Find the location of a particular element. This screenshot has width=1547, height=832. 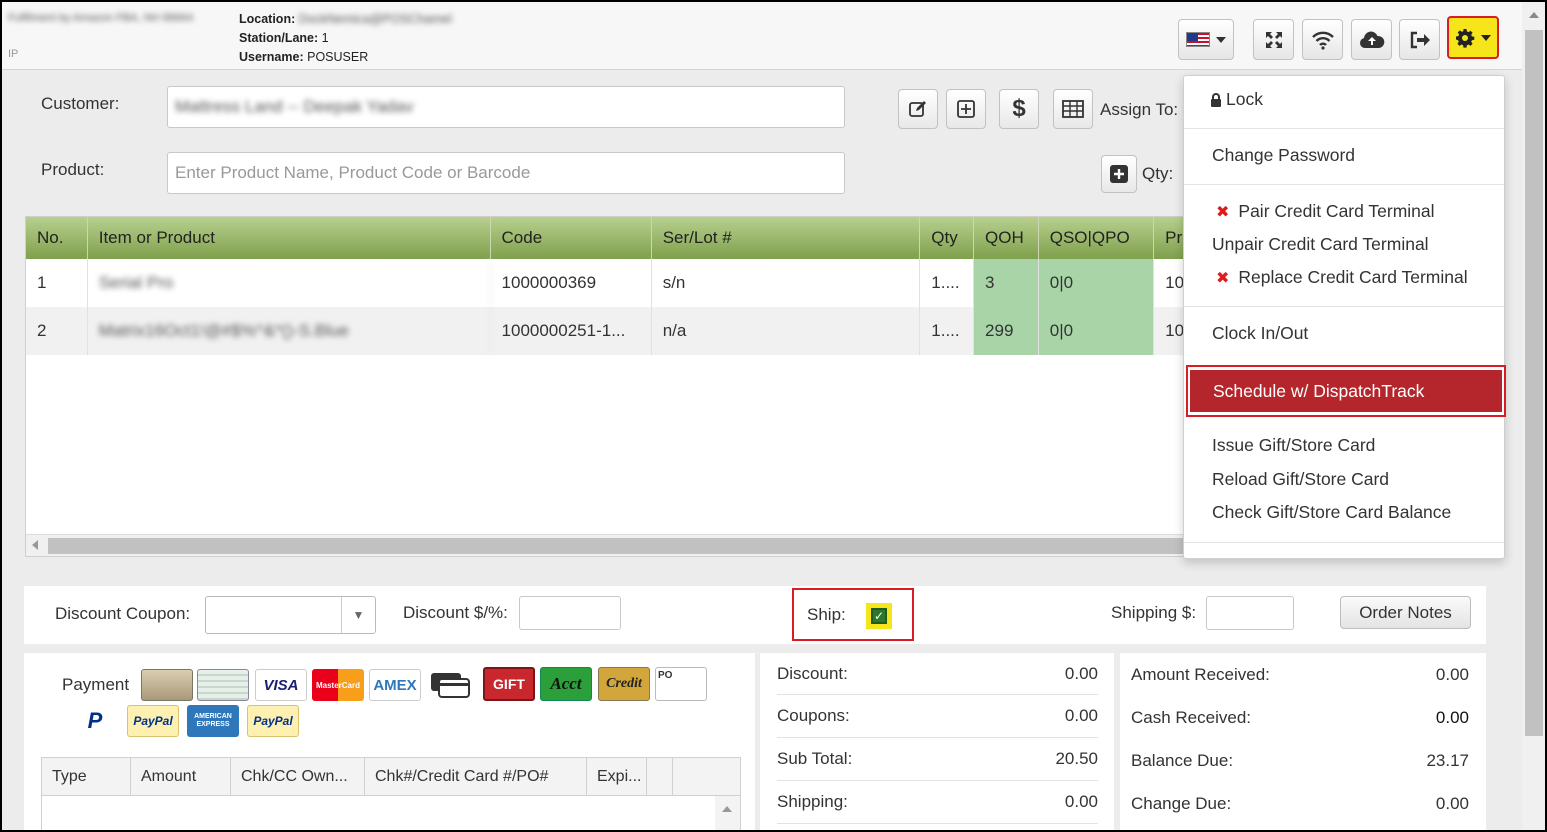

wifi-button is located at coordinates (1322, 39).